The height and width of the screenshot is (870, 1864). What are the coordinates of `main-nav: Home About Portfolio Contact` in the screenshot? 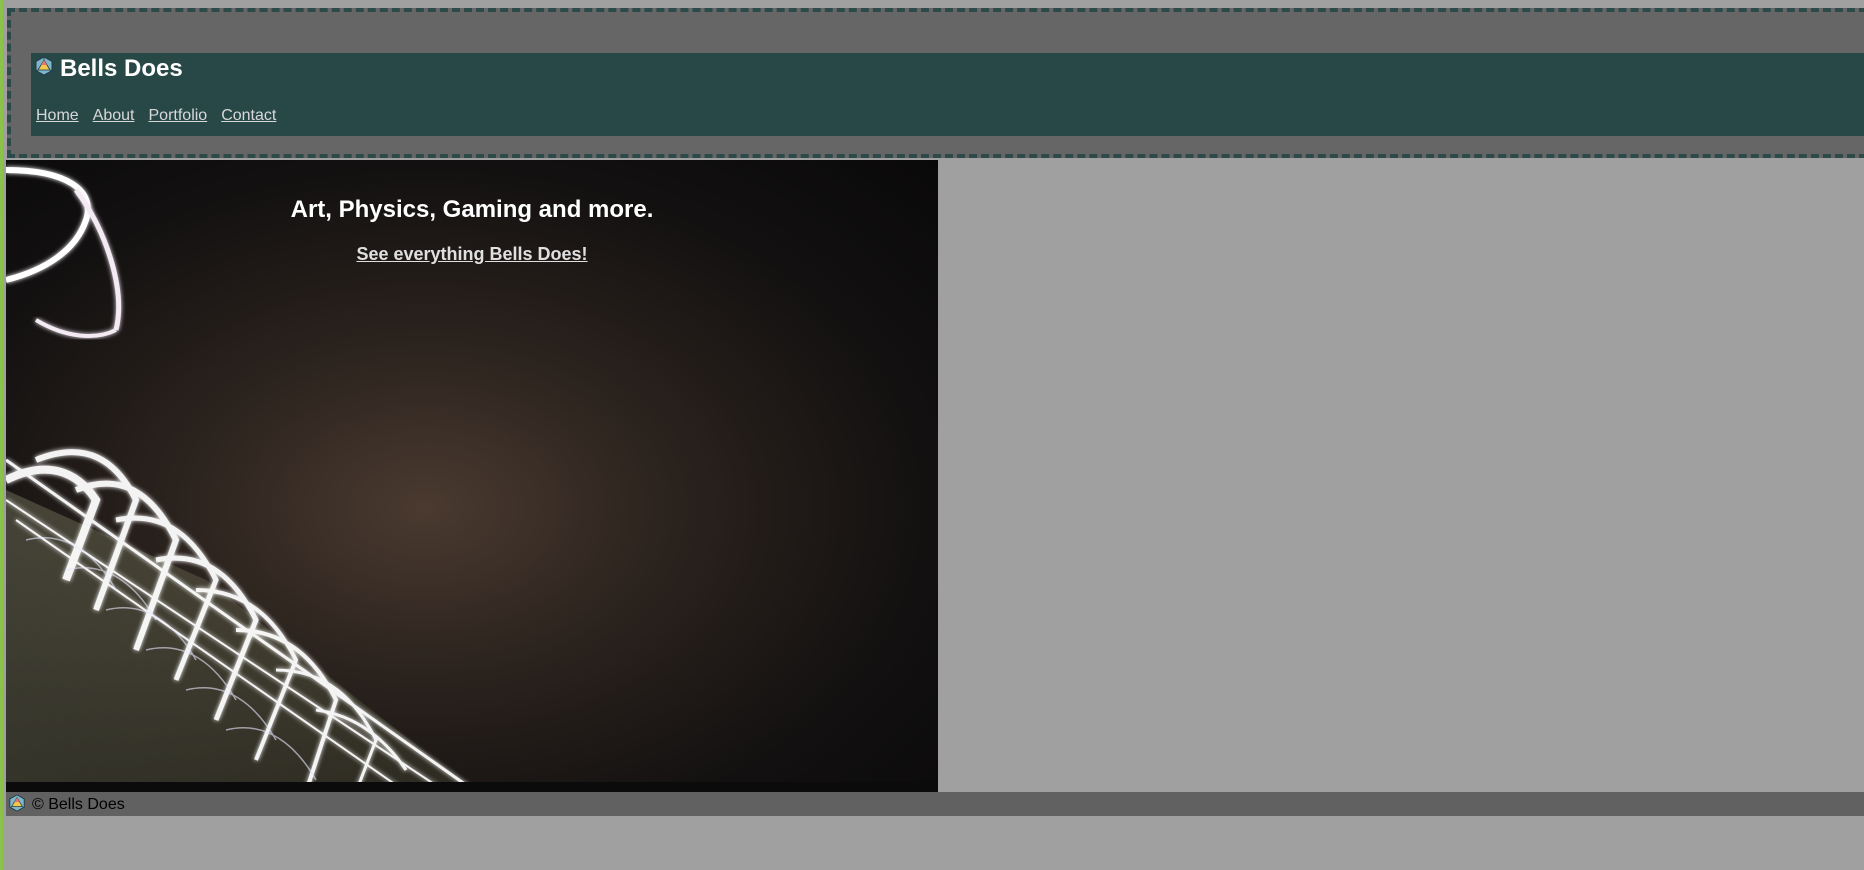 It's located at (156, 116).